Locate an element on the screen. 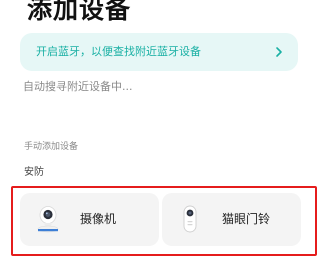 This screenshot has height=259, width=320. category-label-security: 安防 is located at coordinates (34, 172).